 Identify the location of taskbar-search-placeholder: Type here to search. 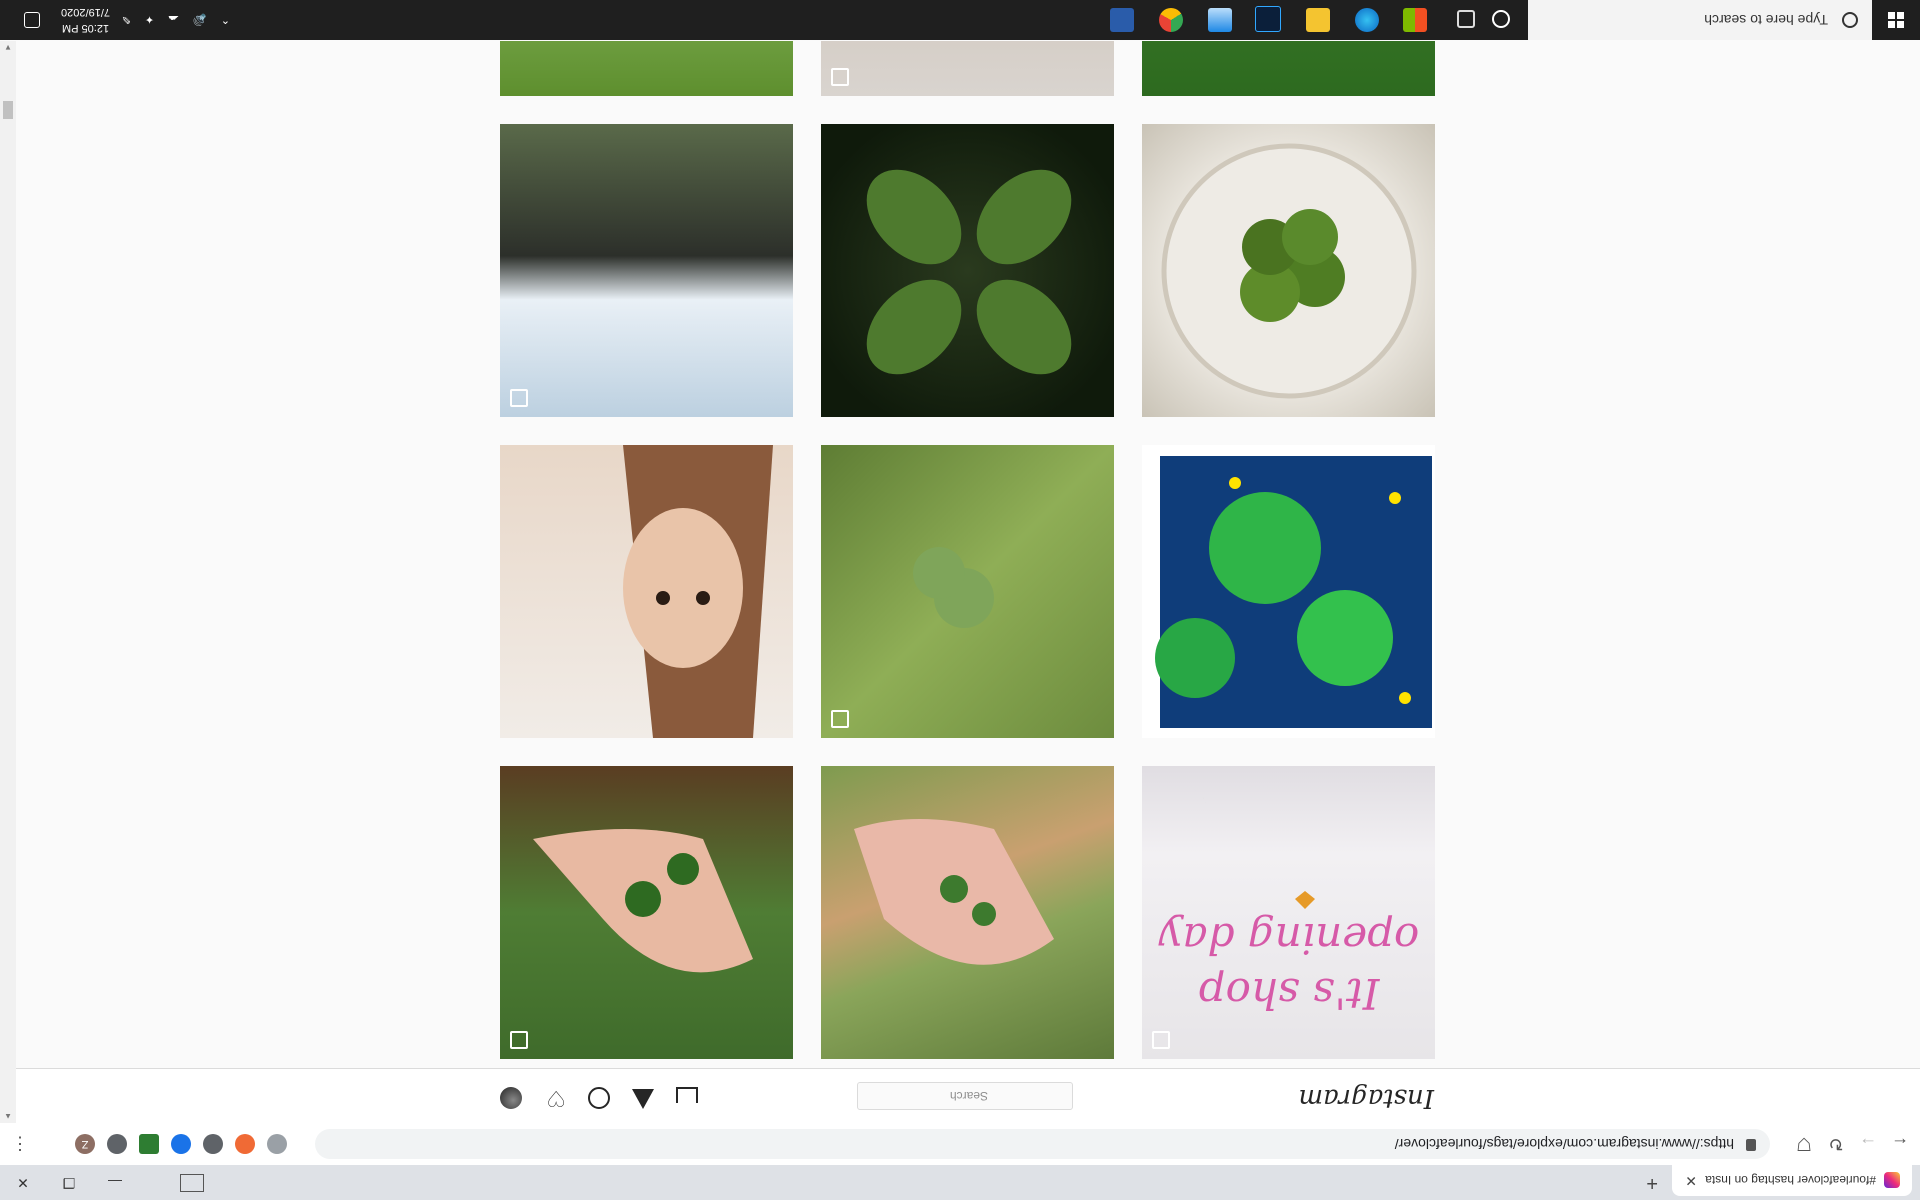
(1766, 20).